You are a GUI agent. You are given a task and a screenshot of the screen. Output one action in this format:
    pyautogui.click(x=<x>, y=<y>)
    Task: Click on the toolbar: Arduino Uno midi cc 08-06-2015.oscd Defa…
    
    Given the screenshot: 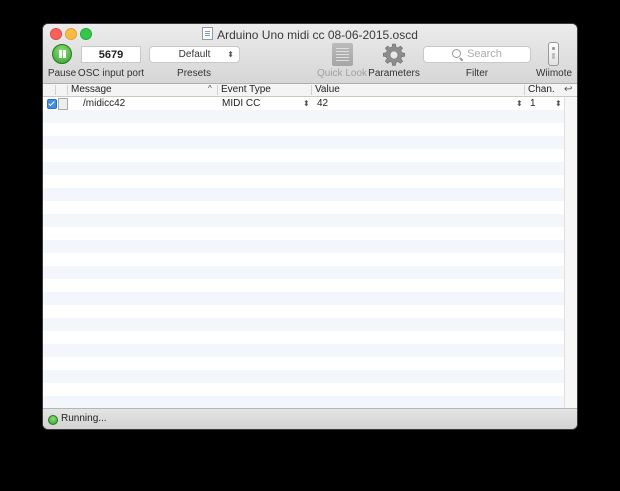 What is the action you would take?
    pyautogui.click(x=310, y=54)
    